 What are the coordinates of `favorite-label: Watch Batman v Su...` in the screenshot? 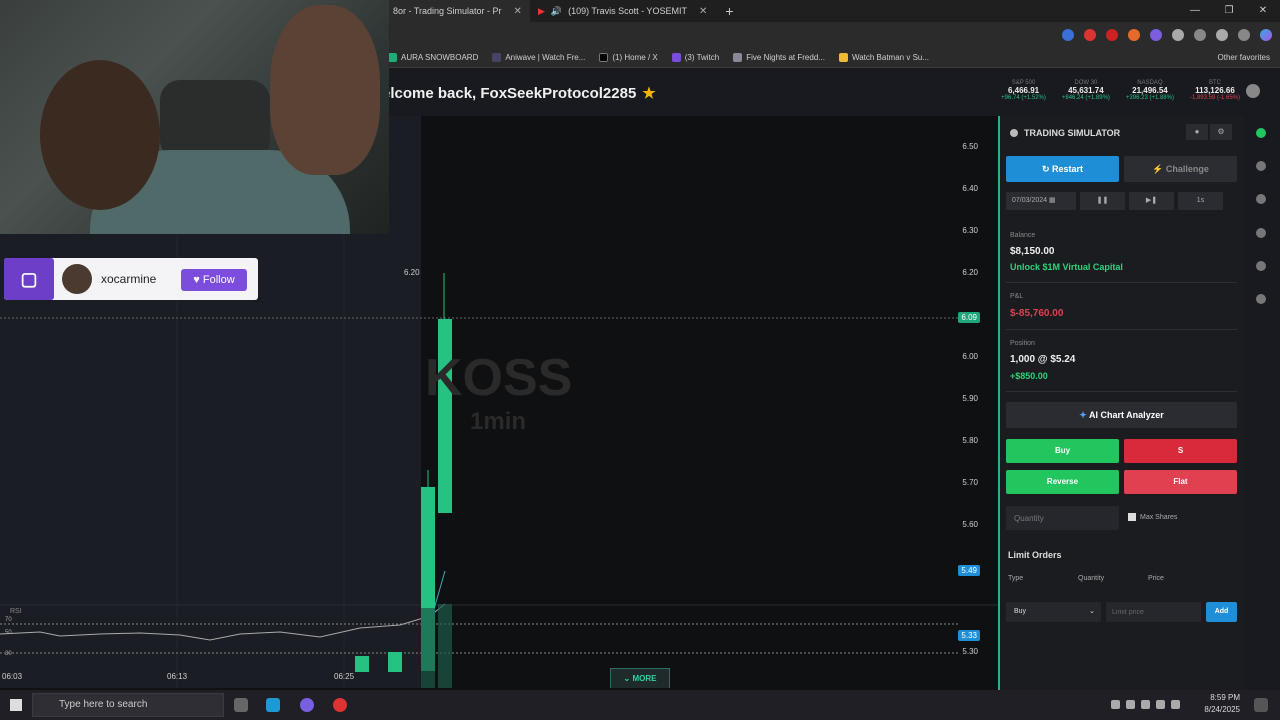 It's located at (890, 57).